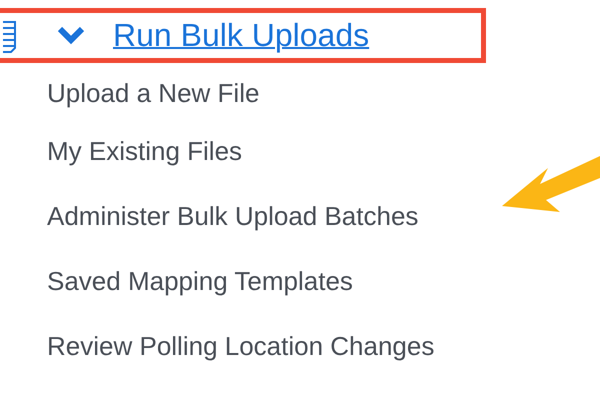 Image resolution: width=600 pixels, height=400 pixels. What do you see at coordinates (232, 216) in the screenshot?
I see `menu-item: Administer Bulk Upload Batches` at bounding box center [232, 216].